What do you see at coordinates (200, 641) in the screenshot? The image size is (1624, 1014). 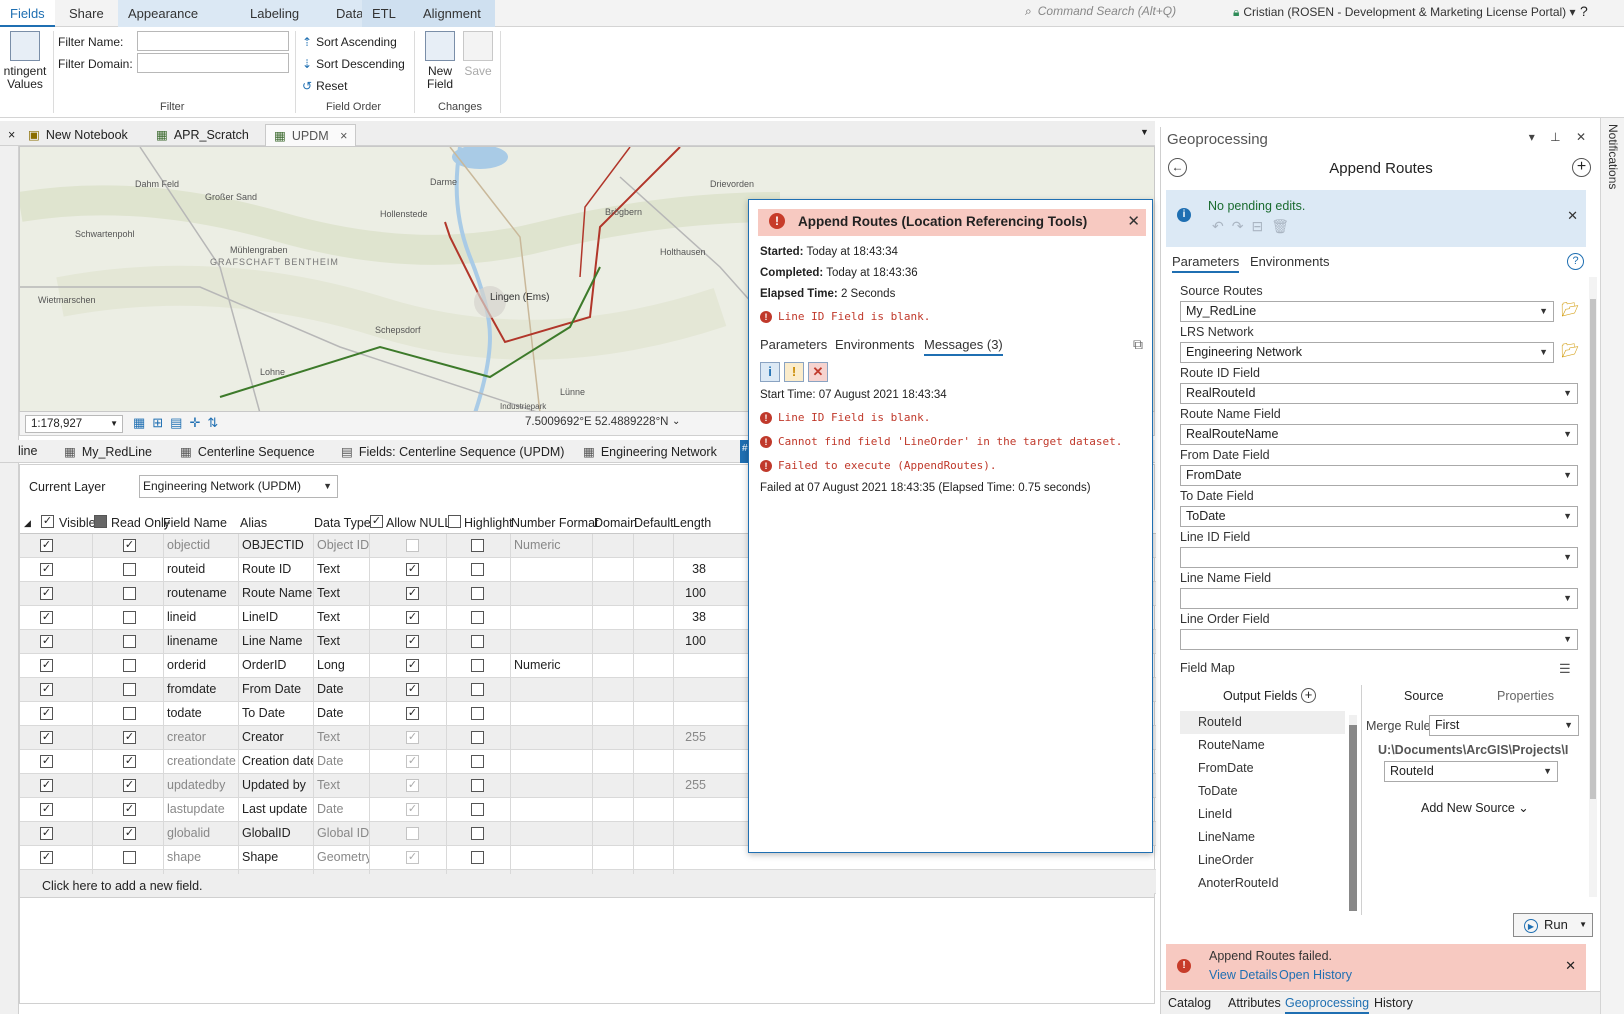 I see `field-name-cell: linename` at bounding box center [200, 641].